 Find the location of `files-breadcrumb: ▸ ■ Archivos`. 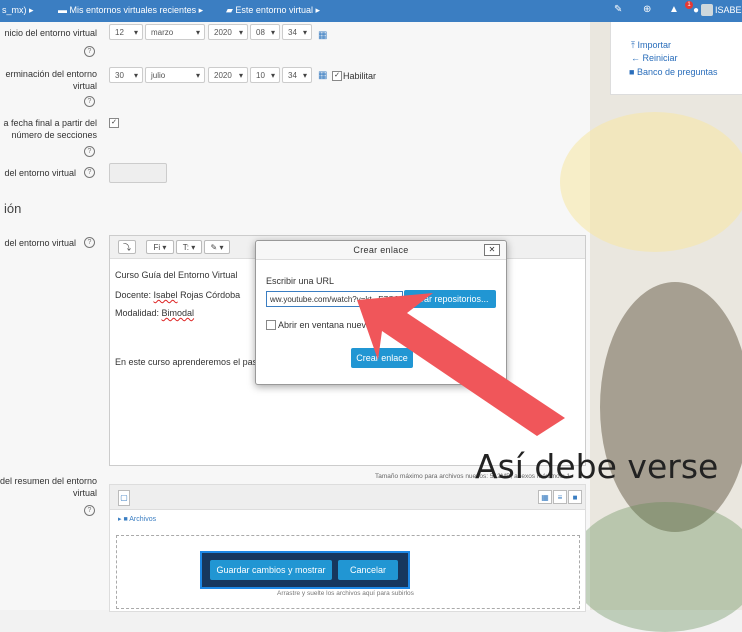

files-breadcrumb: ▸ ■ Archivos is located at coordinates (137, 519).